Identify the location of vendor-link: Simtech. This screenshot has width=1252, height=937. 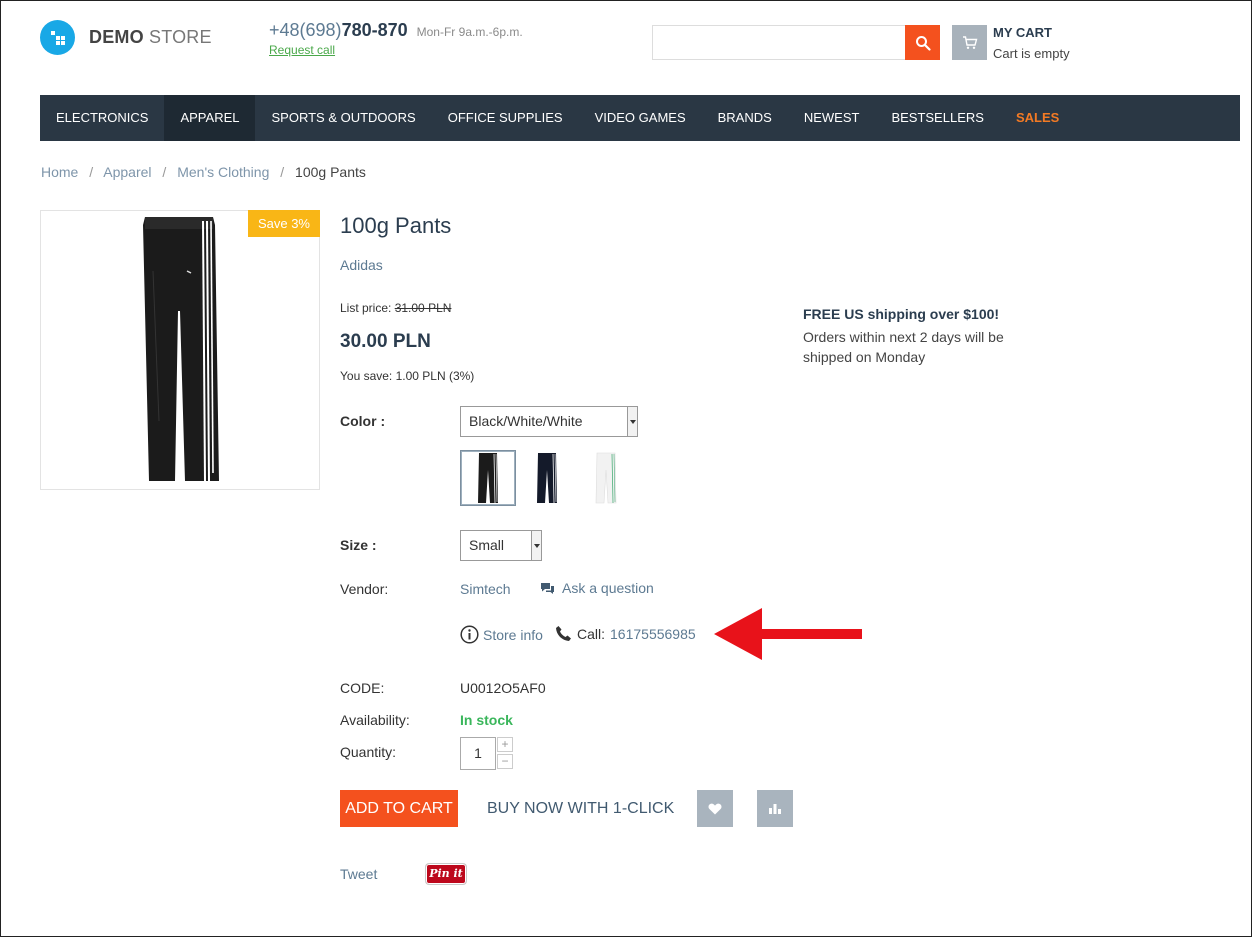
(485, 589).